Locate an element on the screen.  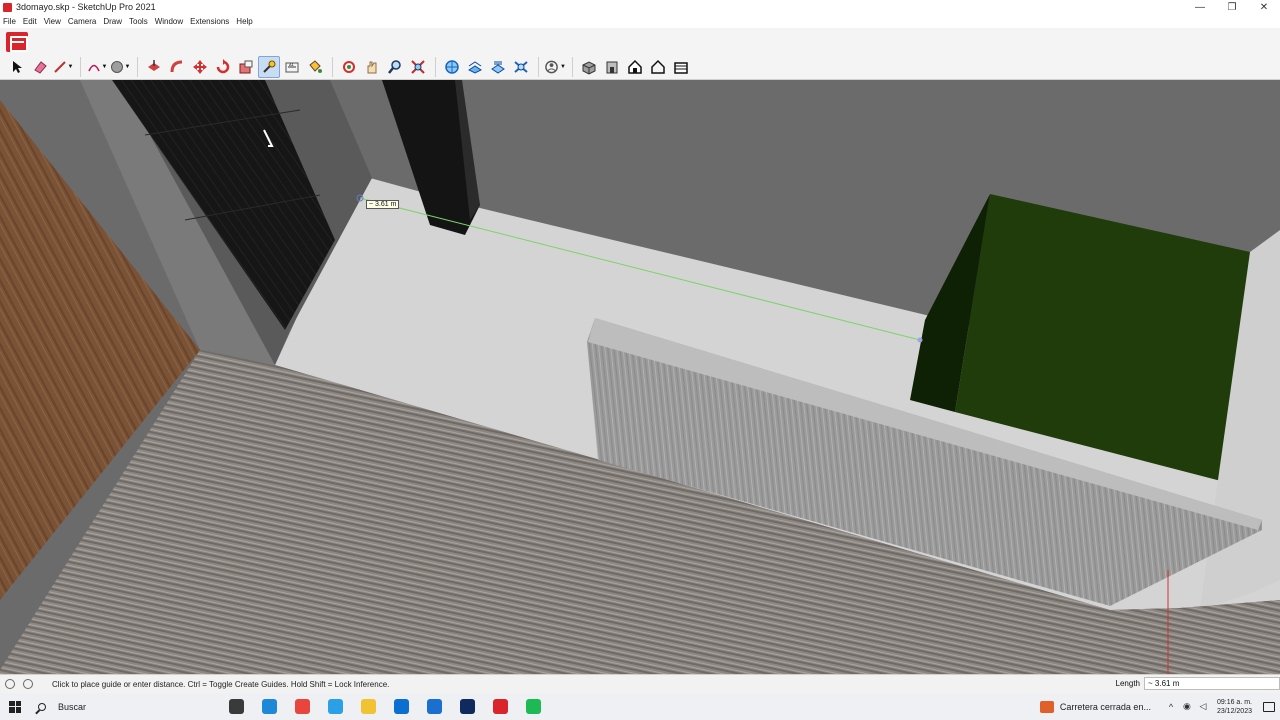
chrome-icon is located at coordinates (302, 706).